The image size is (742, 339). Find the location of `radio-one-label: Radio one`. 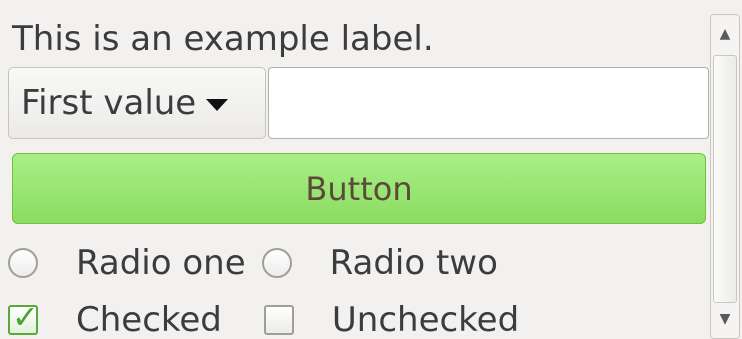

radio-one-label: Radio one is located at coordinates (161, 263).